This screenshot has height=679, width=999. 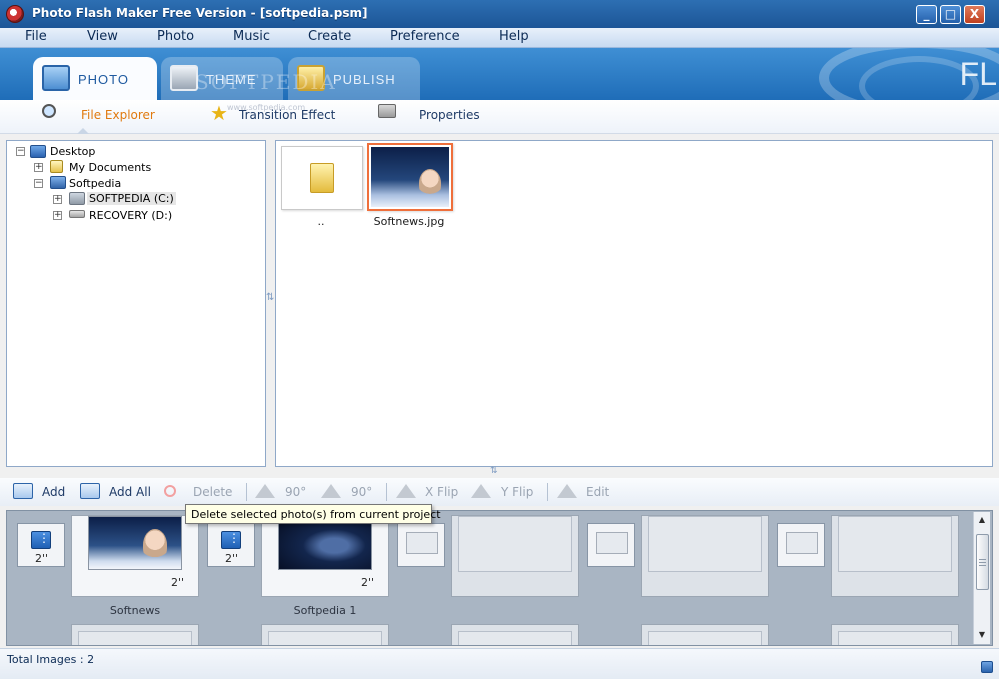 I want to click on y-flip-icon, so click(x=481, y=491).